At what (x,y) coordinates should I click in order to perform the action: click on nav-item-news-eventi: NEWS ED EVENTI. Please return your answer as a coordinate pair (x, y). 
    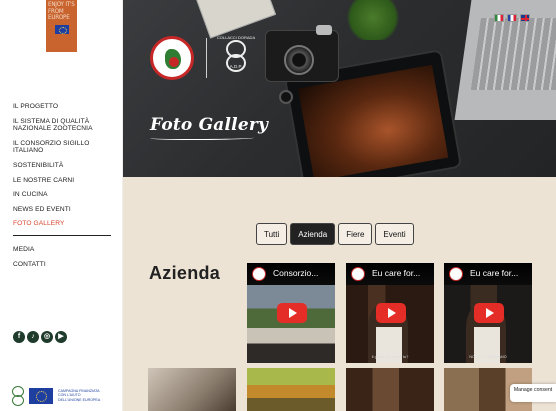
    Looking at the image, I should click on (66, 210).